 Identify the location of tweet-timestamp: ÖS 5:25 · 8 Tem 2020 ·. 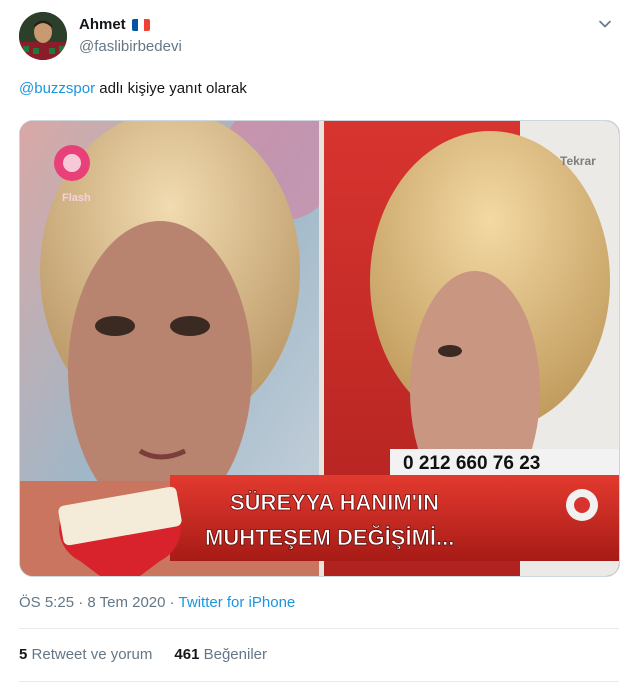
(99, 602).